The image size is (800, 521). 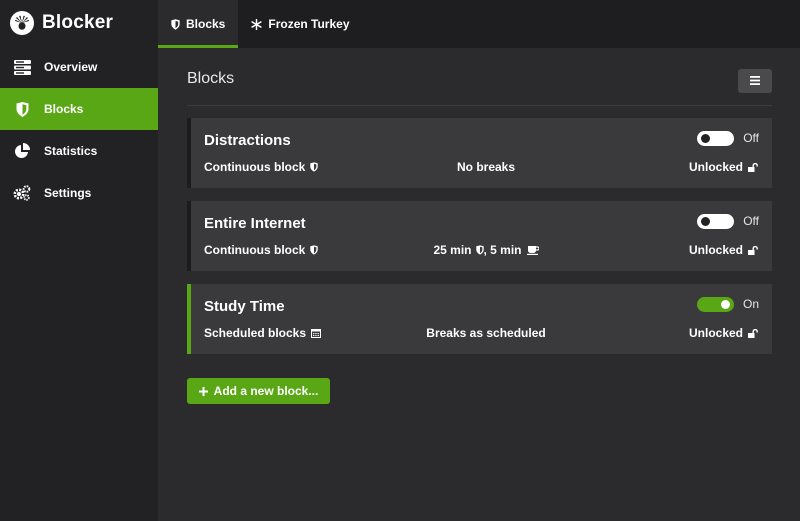 I want to click on turkey-logo-icon, so click(x=22, y=23).